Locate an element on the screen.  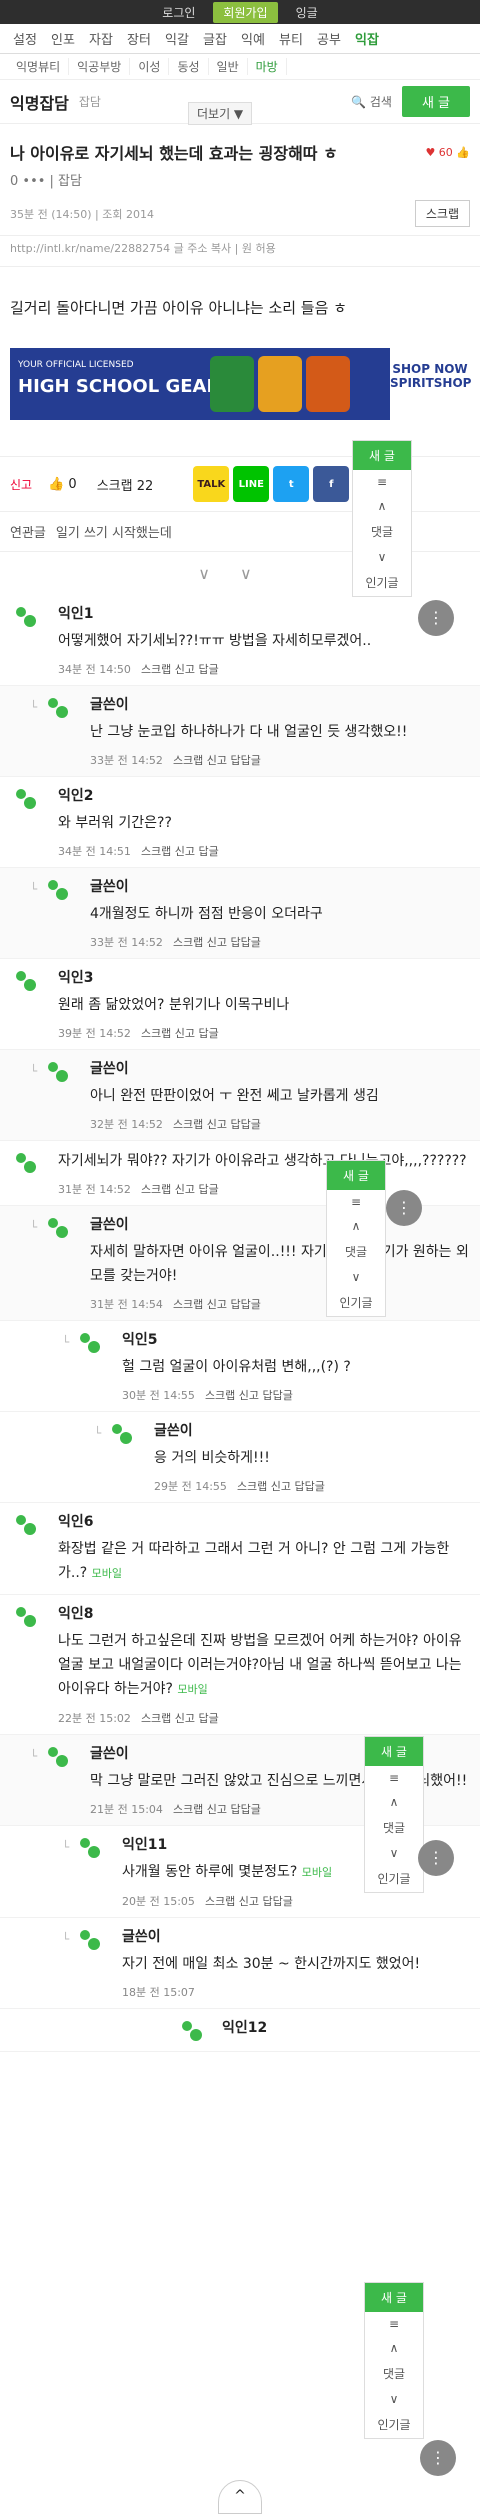
twitter-icon: t is located at coordinates (291, 484).